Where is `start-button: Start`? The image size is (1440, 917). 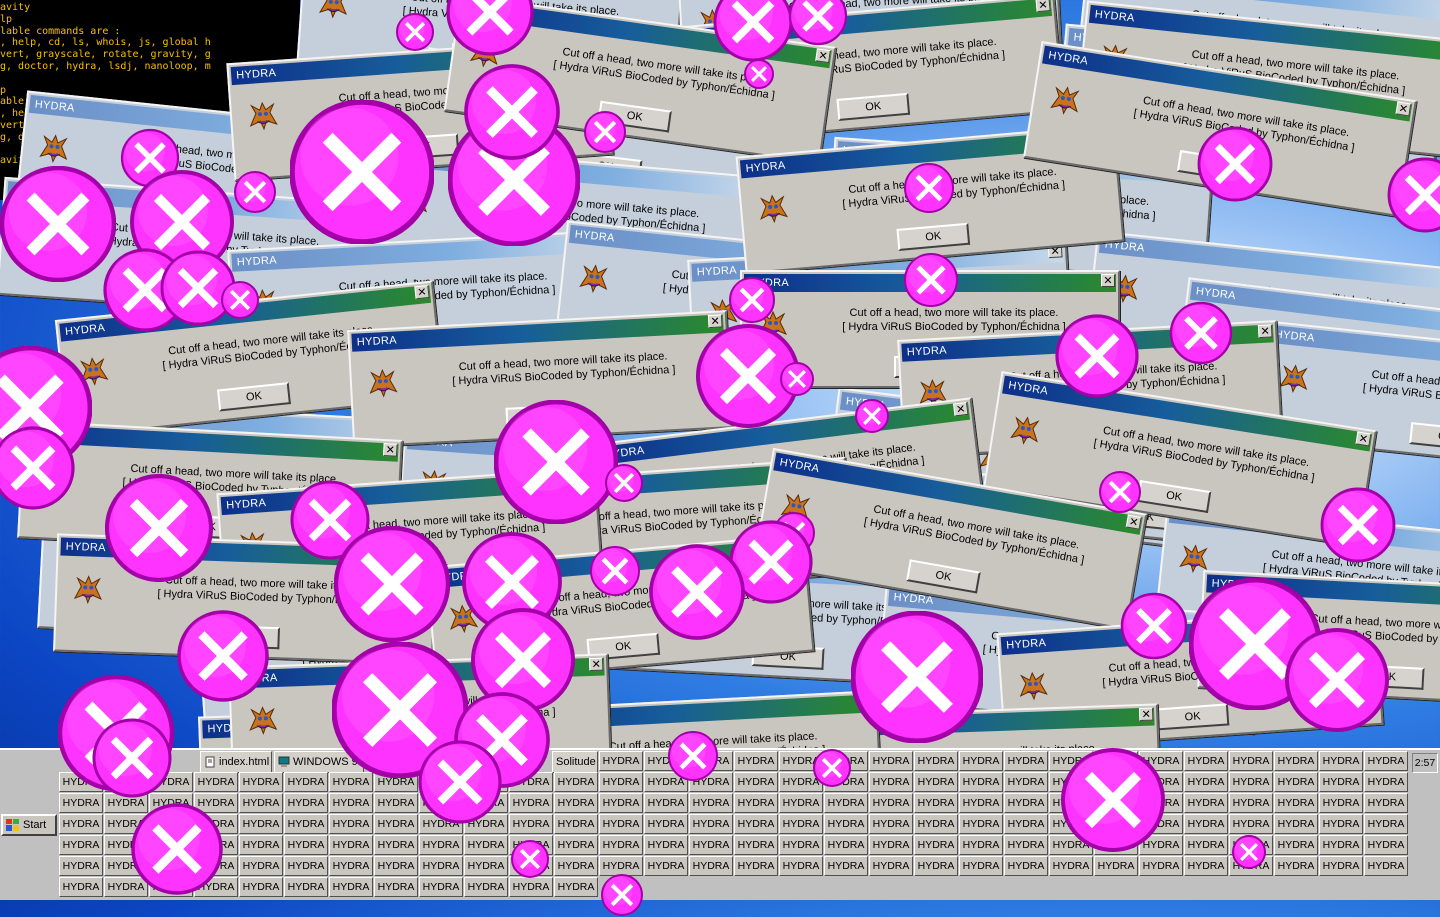
start-button: Start is located at coordinates (29, 825).